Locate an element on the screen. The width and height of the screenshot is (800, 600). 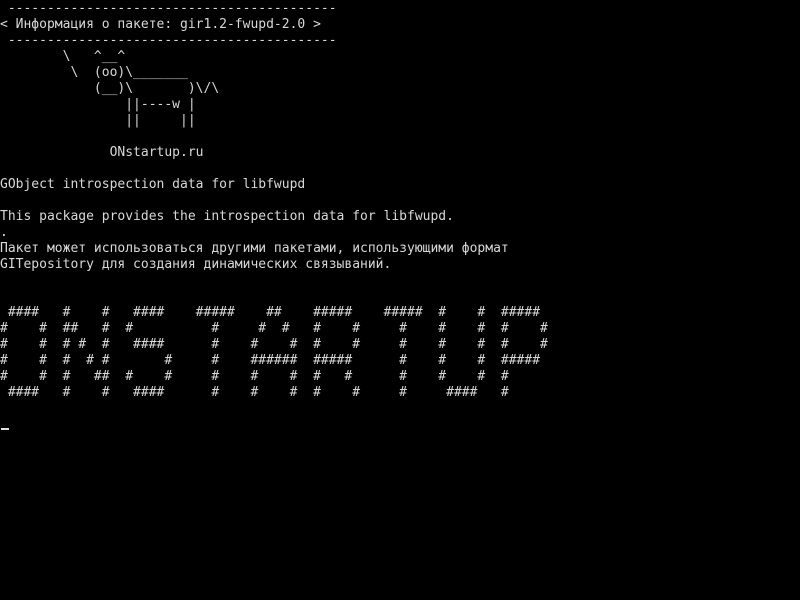
package-summary: GObject introspection data for libfwupd is located at coordinates (153, 184).